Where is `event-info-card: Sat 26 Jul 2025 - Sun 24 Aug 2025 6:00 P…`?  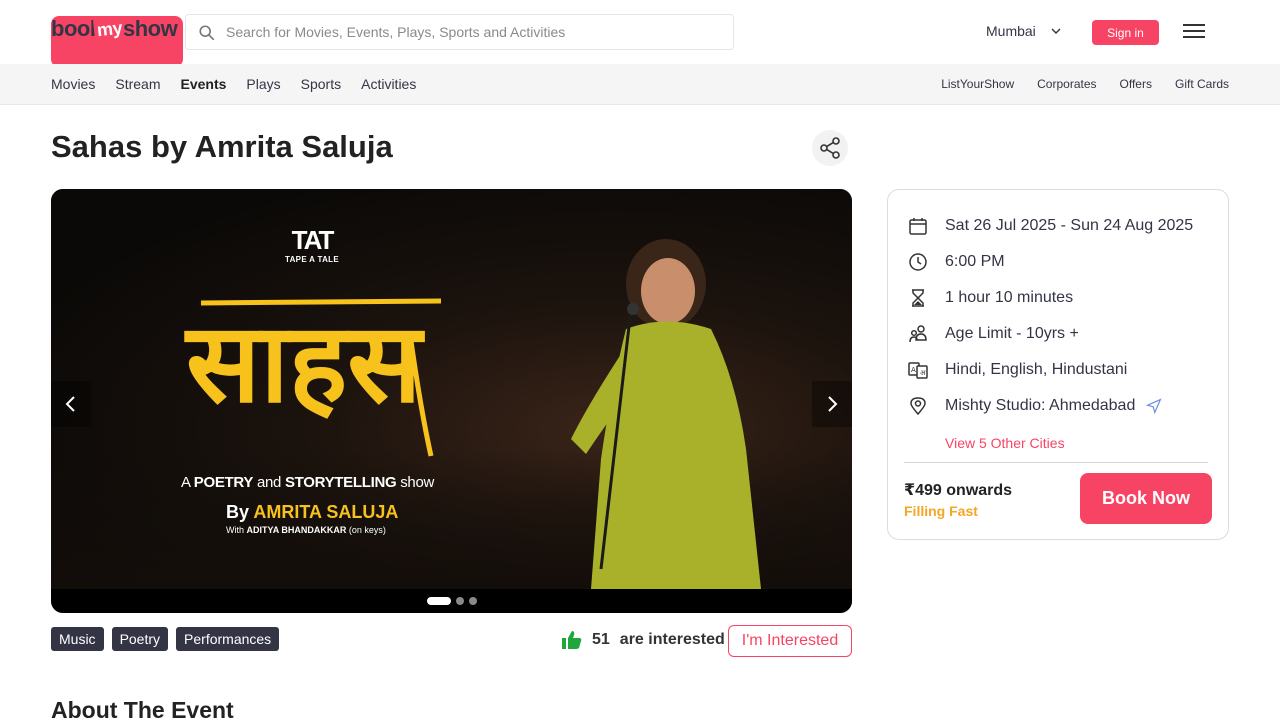
event-info-card: Sat 26 Jul 2025 - Sun 24 Aug 2025 6:00 P… is located at coordinates (1058, 364).